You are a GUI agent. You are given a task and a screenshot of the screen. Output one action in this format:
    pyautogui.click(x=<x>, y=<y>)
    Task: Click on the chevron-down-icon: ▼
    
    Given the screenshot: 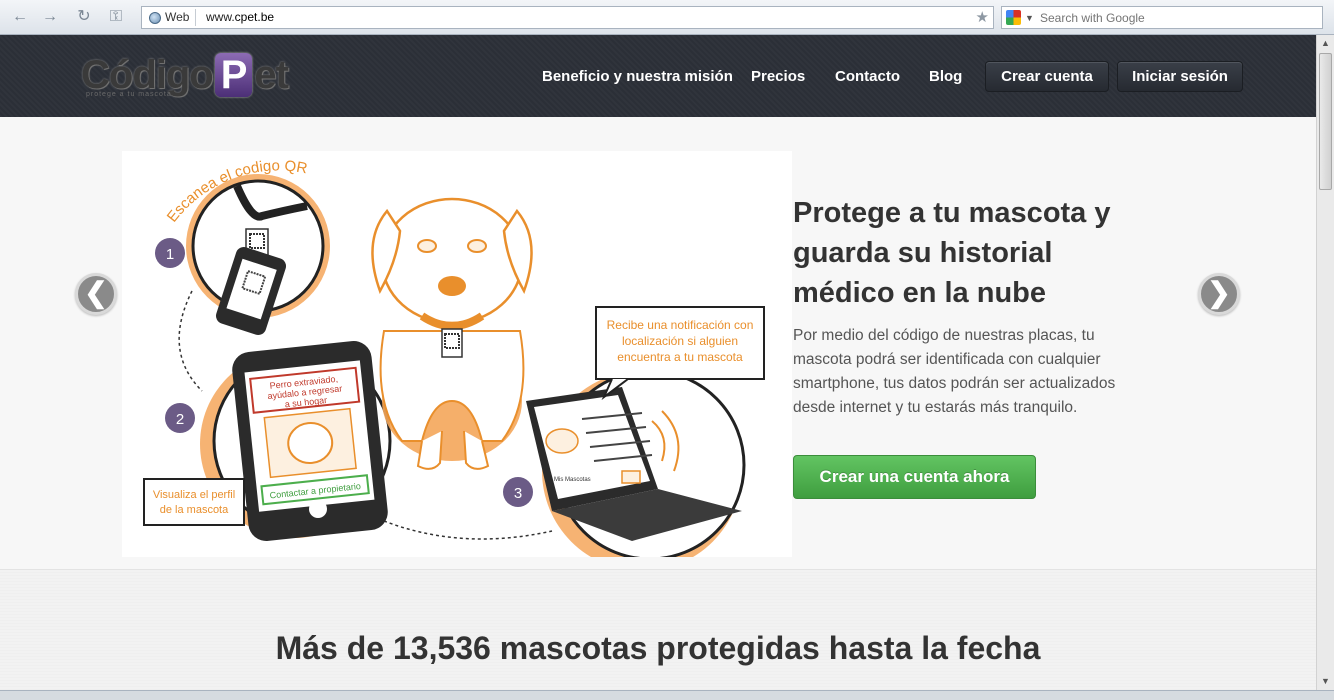 What is the action you would take?
    pyautogui.click(x=1029, y=18)
    